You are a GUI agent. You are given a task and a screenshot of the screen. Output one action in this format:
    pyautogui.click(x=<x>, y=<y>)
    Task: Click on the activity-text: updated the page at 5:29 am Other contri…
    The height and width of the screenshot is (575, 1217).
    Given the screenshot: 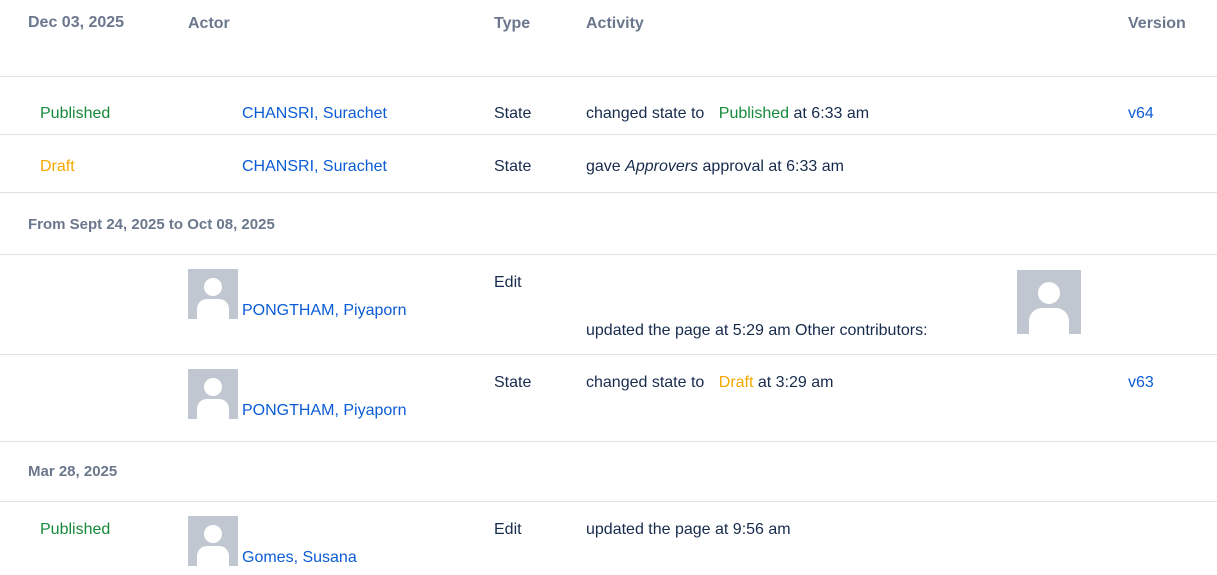 What is the action you would take?
    pyautogui.click(x=757, y=330)
    